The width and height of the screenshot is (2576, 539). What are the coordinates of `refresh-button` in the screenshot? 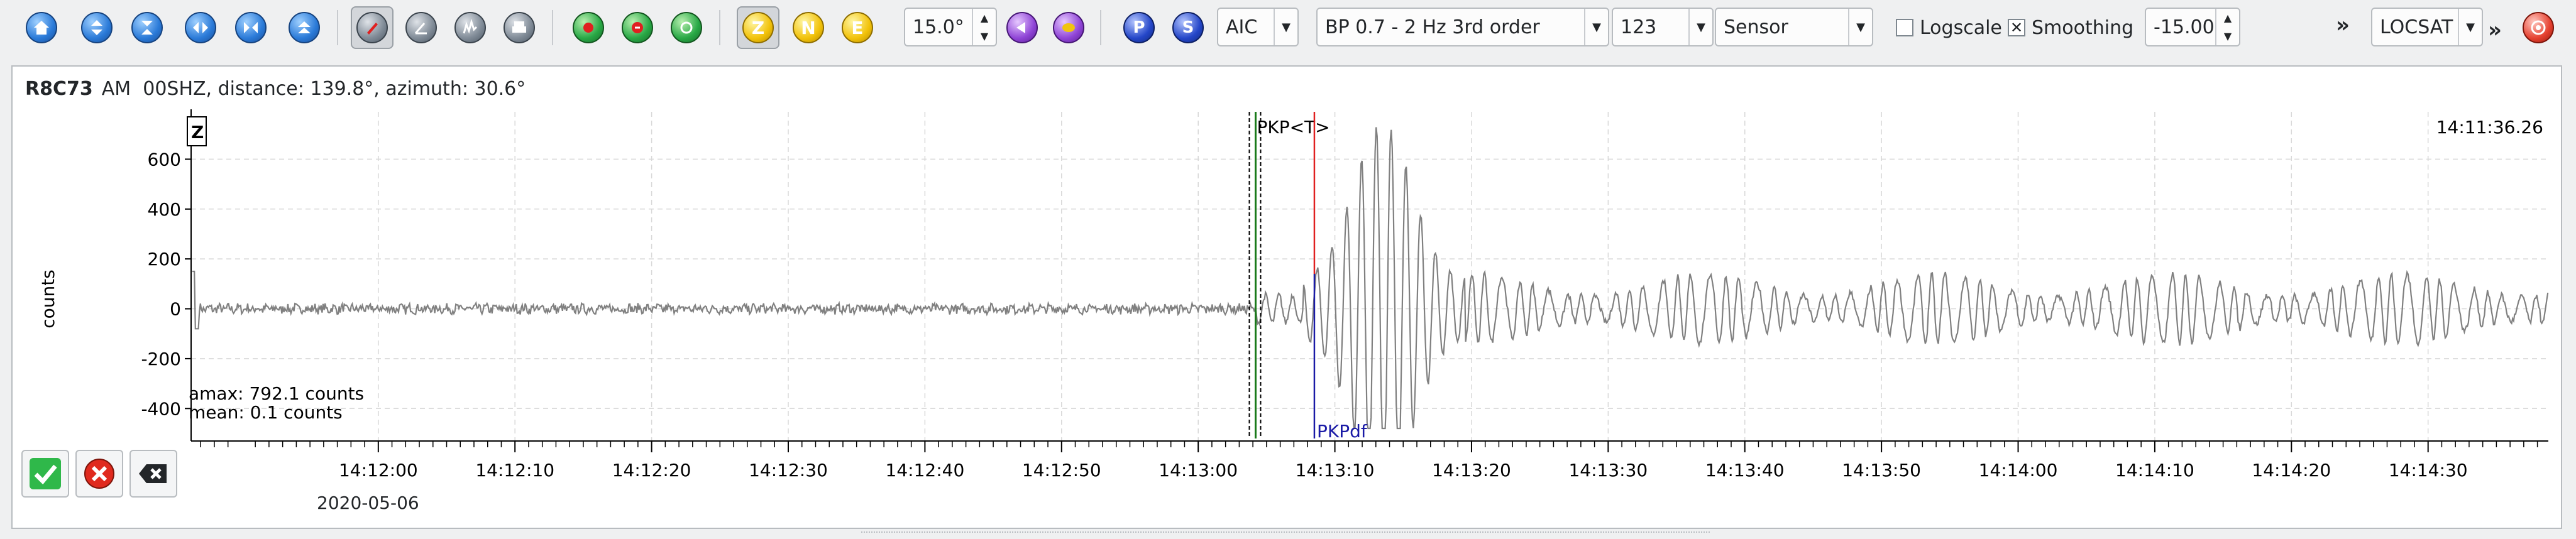 It's located at (687, 27).